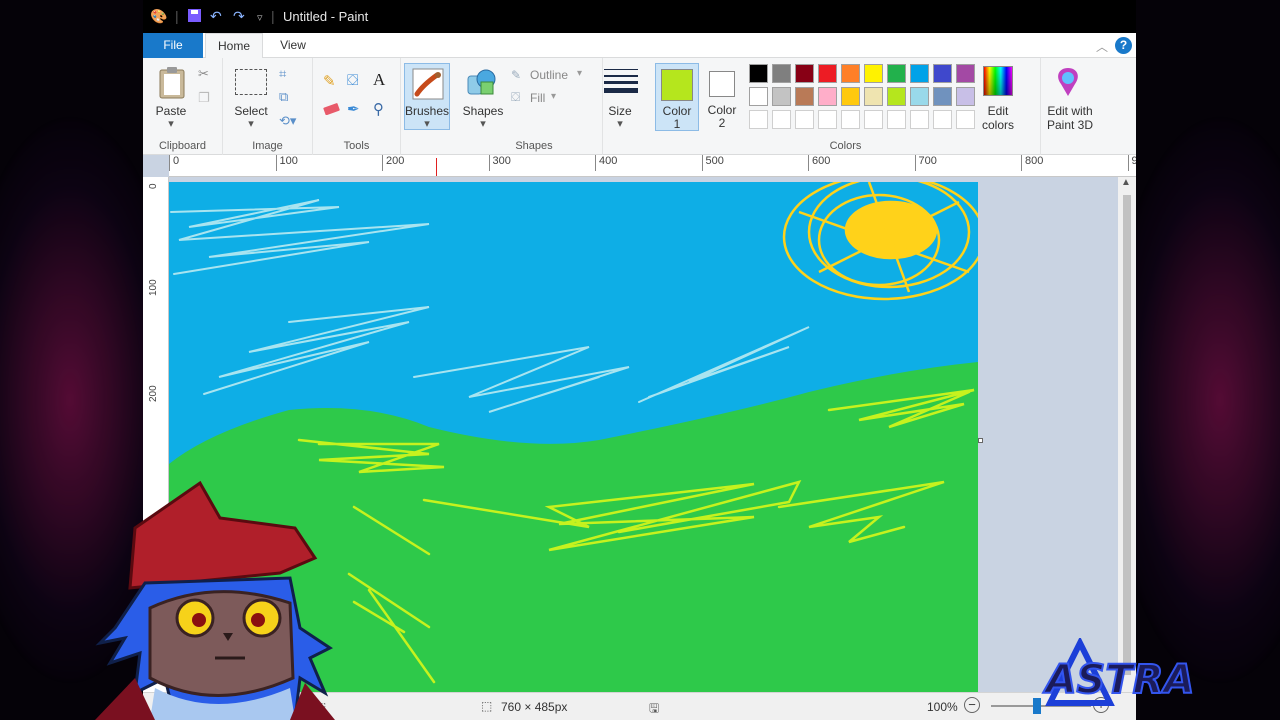 The width and height of the screenshot is (1280, 720). Describe the element at coordinates (427, 96) in the screenshot. I see `brushes-button: Brushes ▾` at that location.